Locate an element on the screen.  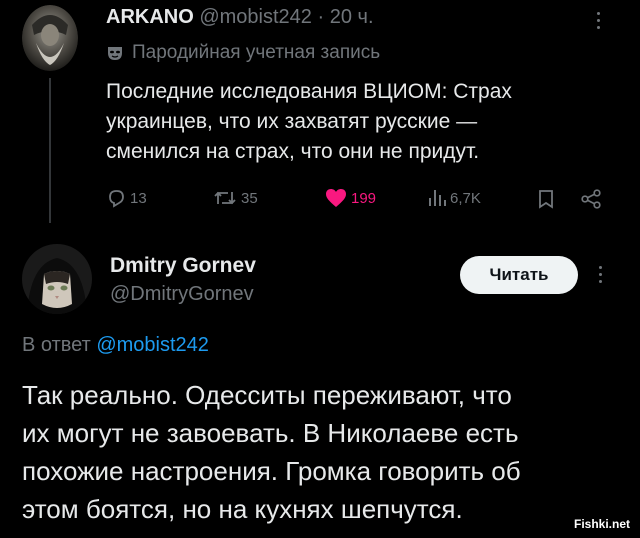
handle: @mobist242 is located at coordinates (255, 17).